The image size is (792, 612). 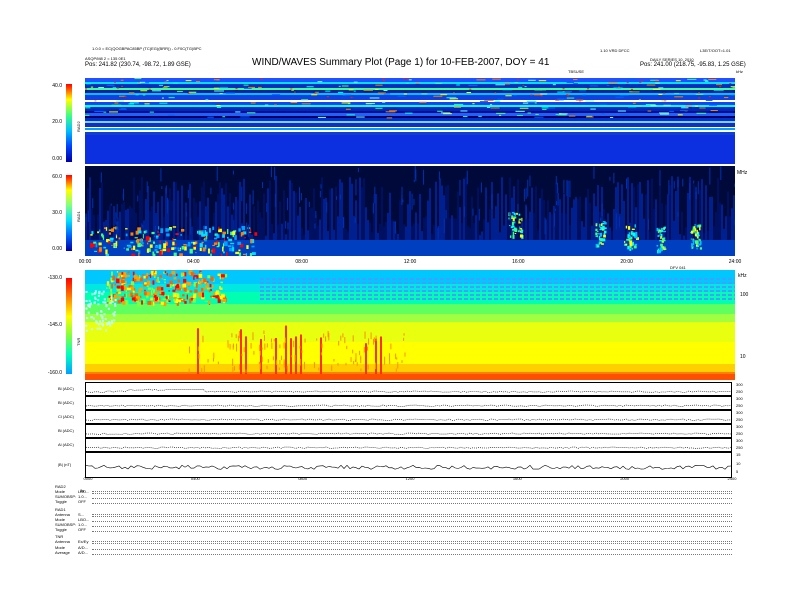 I want to click on strip-right-tick: 5, so click(x=737, y=472).